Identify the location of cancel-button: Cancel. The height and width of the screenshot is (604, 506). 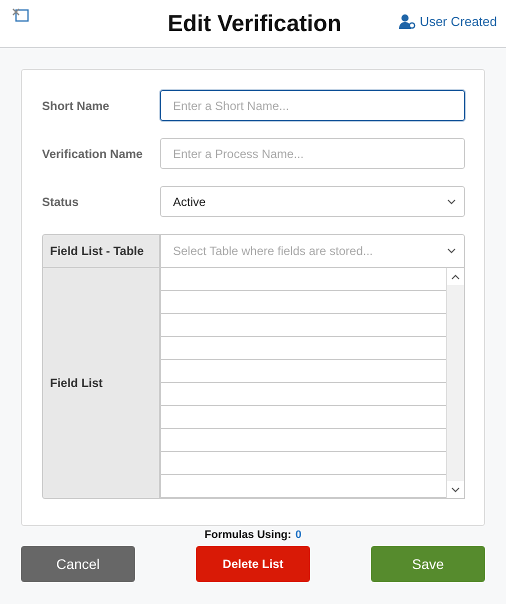
(78, 564).